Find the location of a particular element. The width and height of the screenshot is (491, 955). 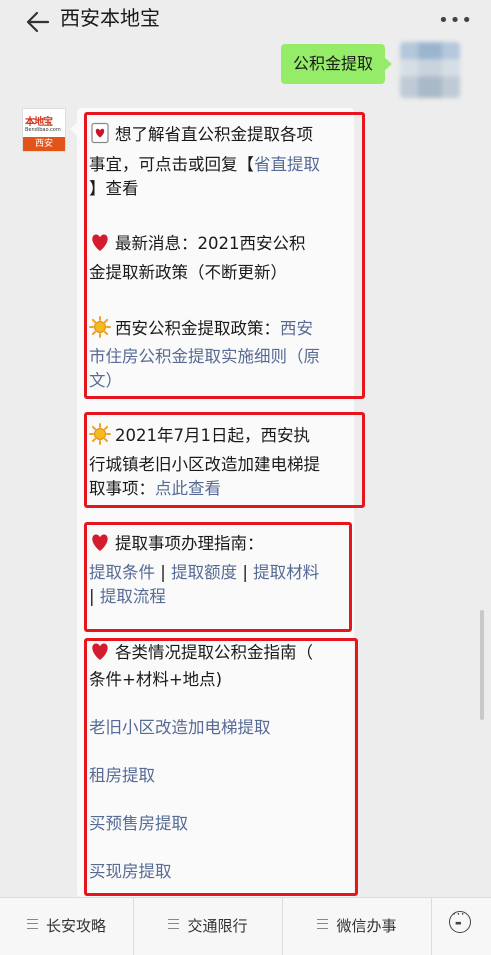

more-options-icon: ••• is located at coordinates (455, 21).